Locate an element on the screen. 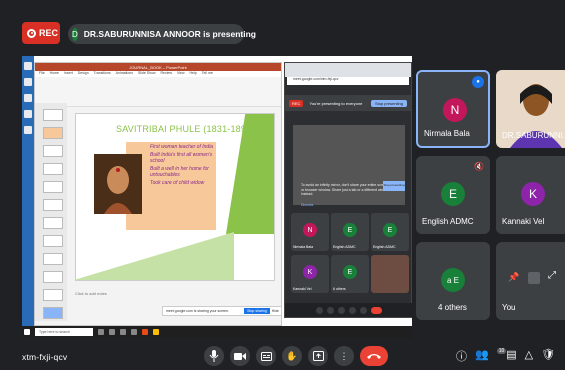 This screenshot has height=370, width=565. presenting-text: DR.SABURUNNISA ANNOOR is presenting is located at coordinates (169, 34).